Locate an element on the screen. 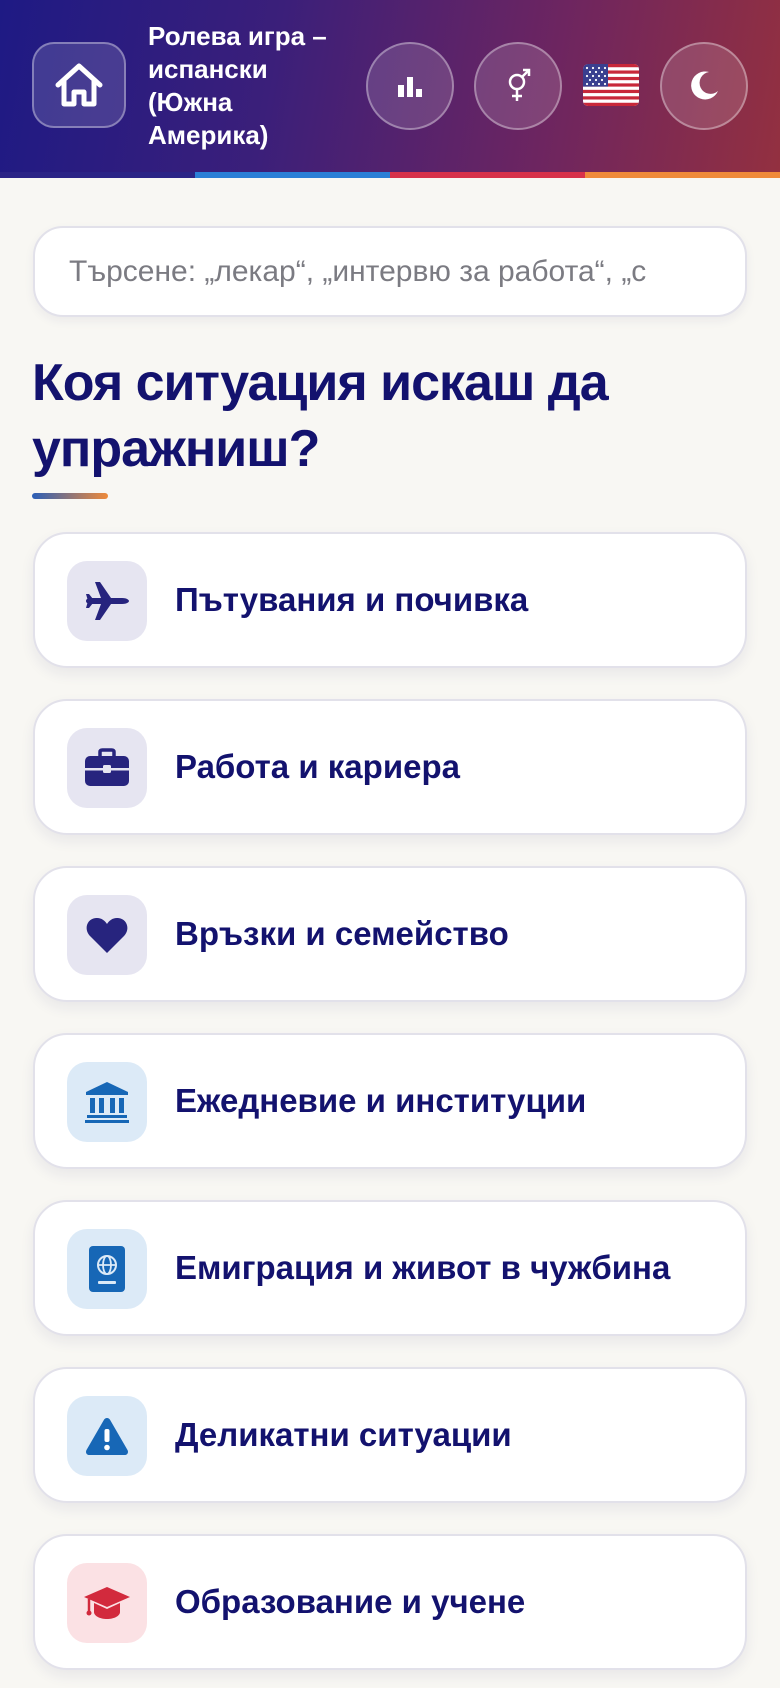 Image resolution: width=780 pixels, height=1688 pixels. category-card-relationships: Връзки и семейство is located at coordinates (390, 934).